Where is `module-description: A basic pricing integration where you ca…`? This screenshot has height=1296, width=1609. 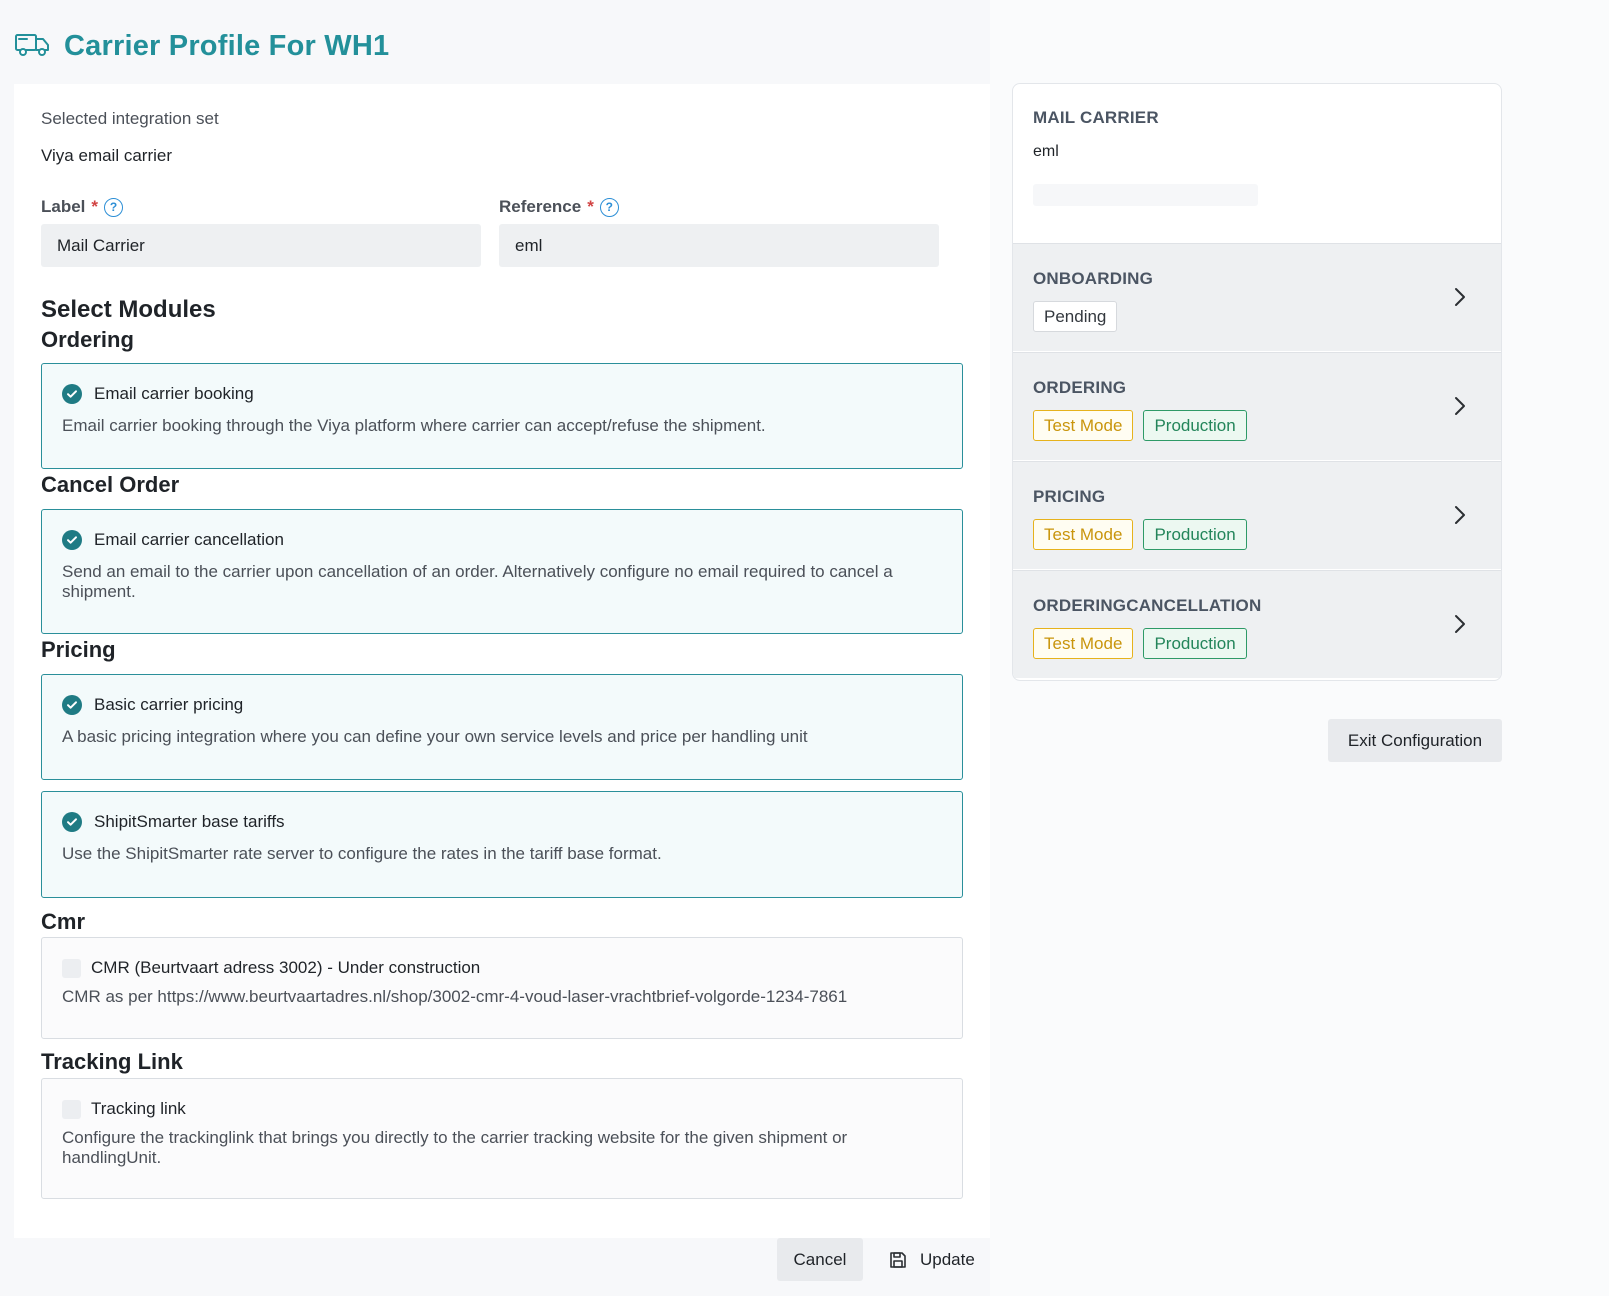
module-description: A basic pricing integration where you ca… is located at coordinates (435, 736).